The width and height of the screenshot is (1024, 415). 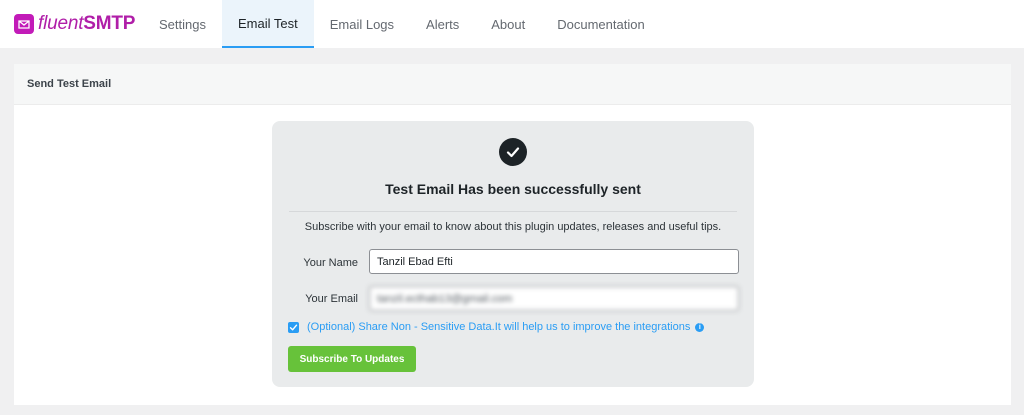 I want to click on panel-title: Send Test Email, so click(x=512, y=84).